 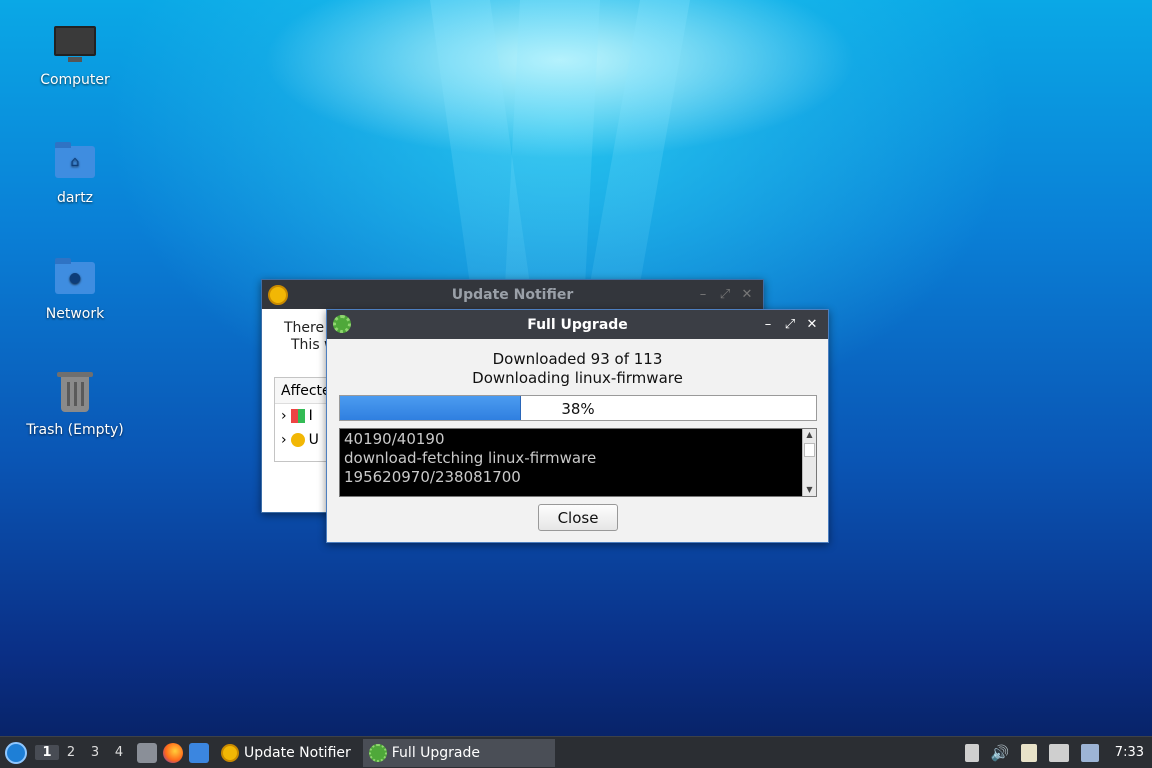 What do you see at coordinates (809, 490) in the screenshot?
I see `scroll-down-icon: ▼` at bounding box center [809, 490].